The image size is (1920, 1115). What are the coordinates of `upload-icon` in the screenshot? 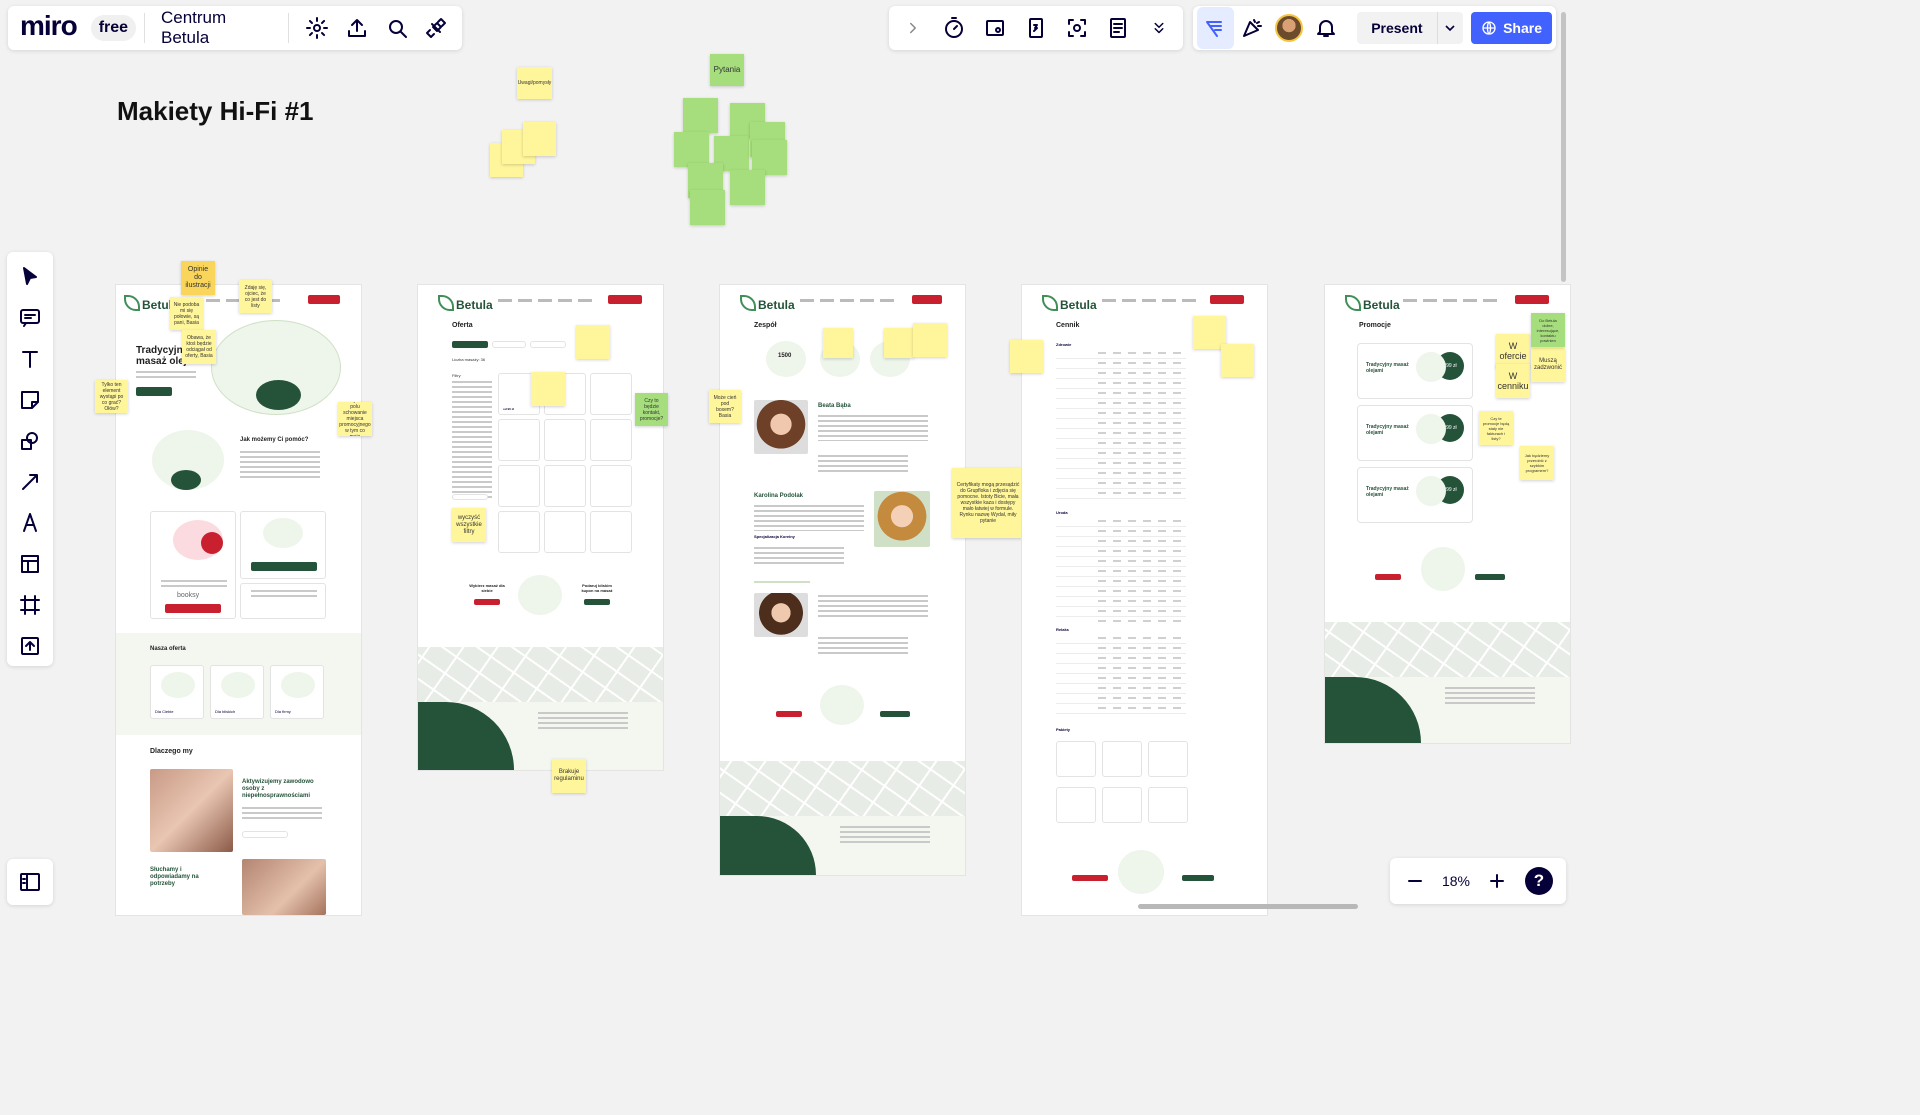 It's located at (357, 28).